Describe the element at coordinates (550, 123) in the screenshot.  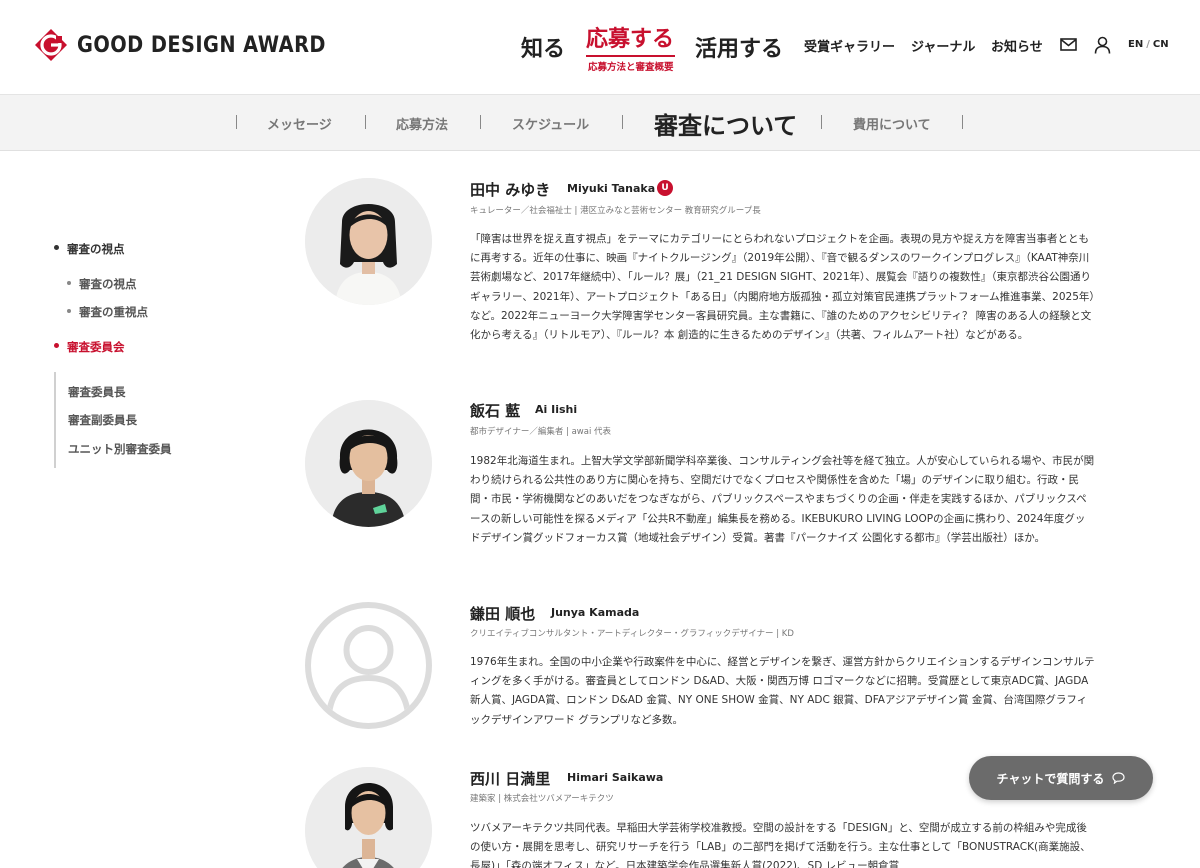
I see `subnav-schedule: スケジュール` at that location.